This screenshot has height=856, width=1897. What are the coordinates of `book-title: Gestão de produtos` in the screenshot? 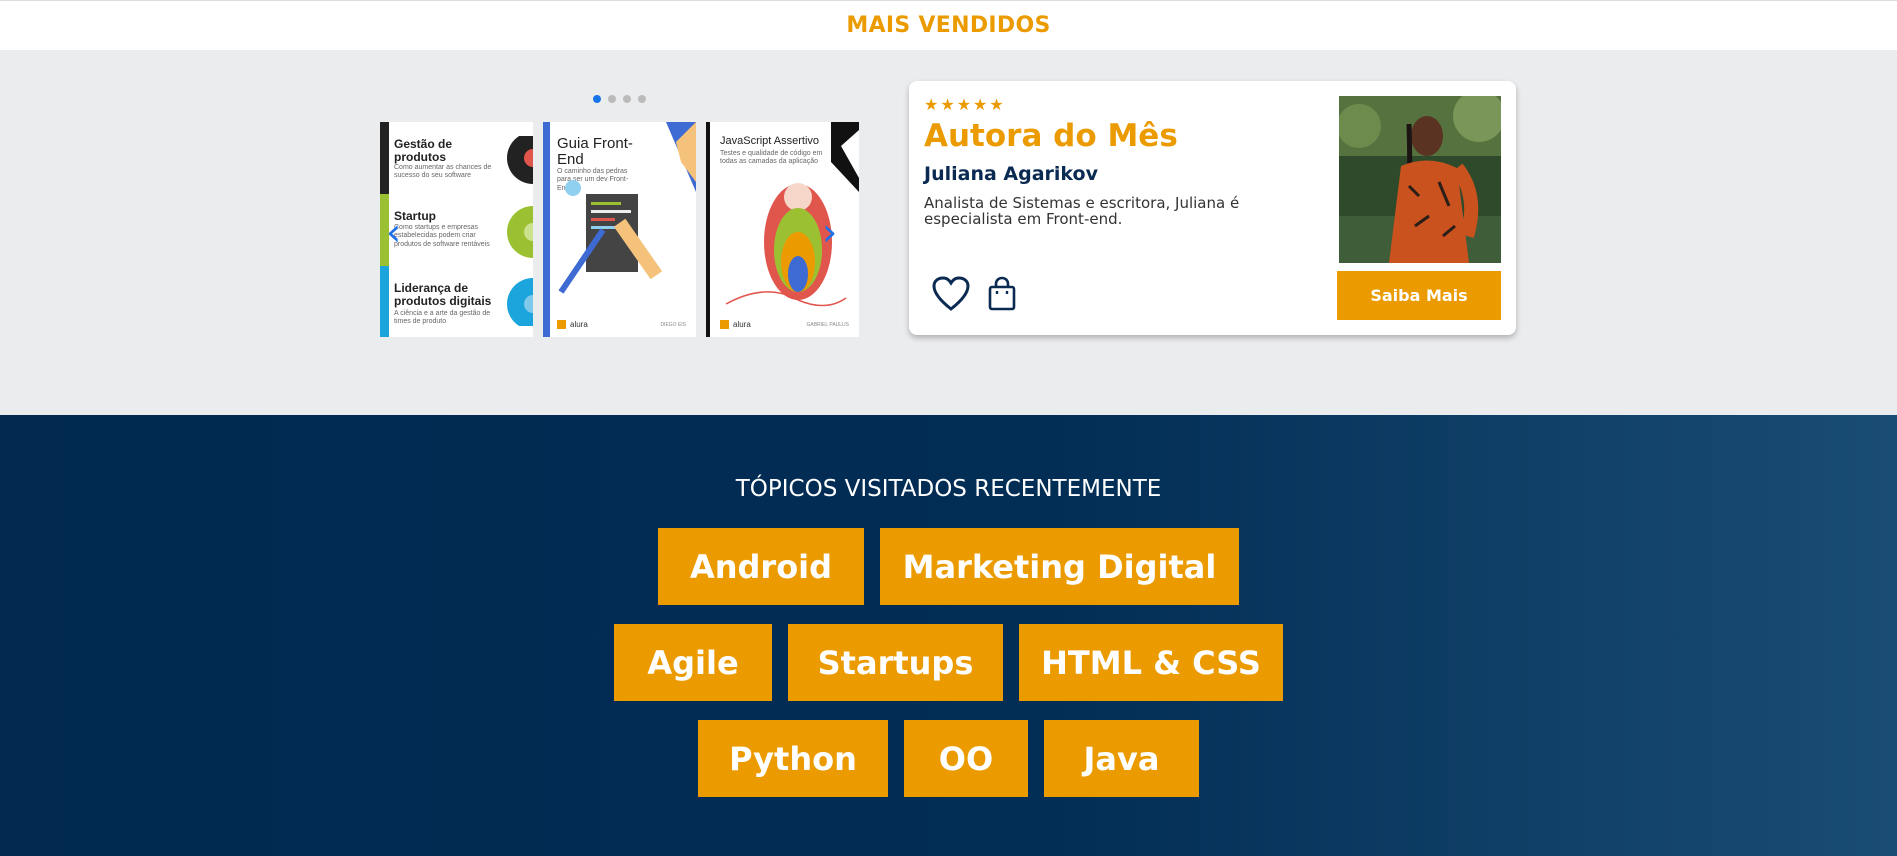 It's located at (423, 150).